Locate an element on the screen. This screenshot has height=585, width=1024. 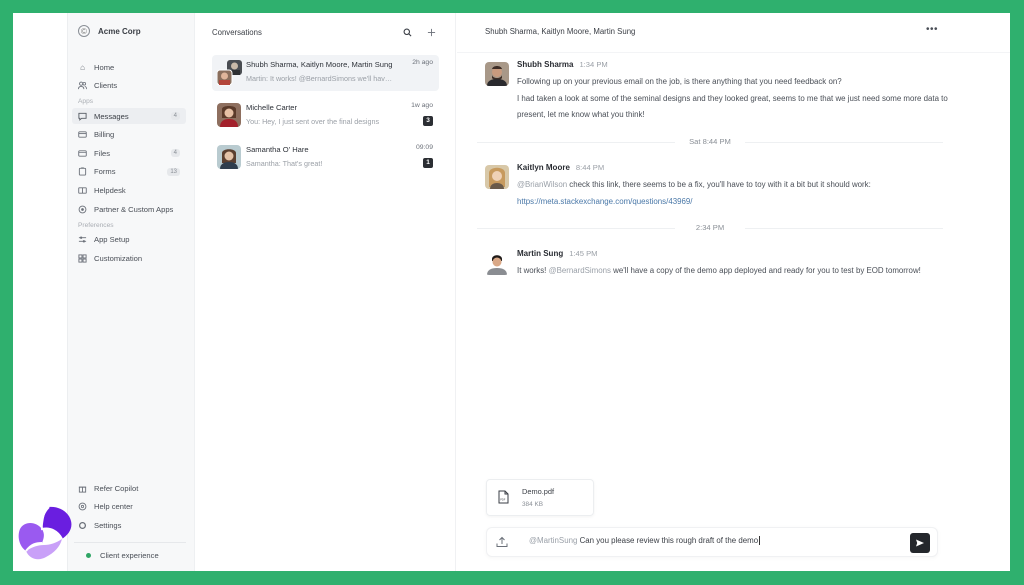
sidebar-bottom-nav: Refer Copilot Help center Settings is located at coordinates (129, 508).